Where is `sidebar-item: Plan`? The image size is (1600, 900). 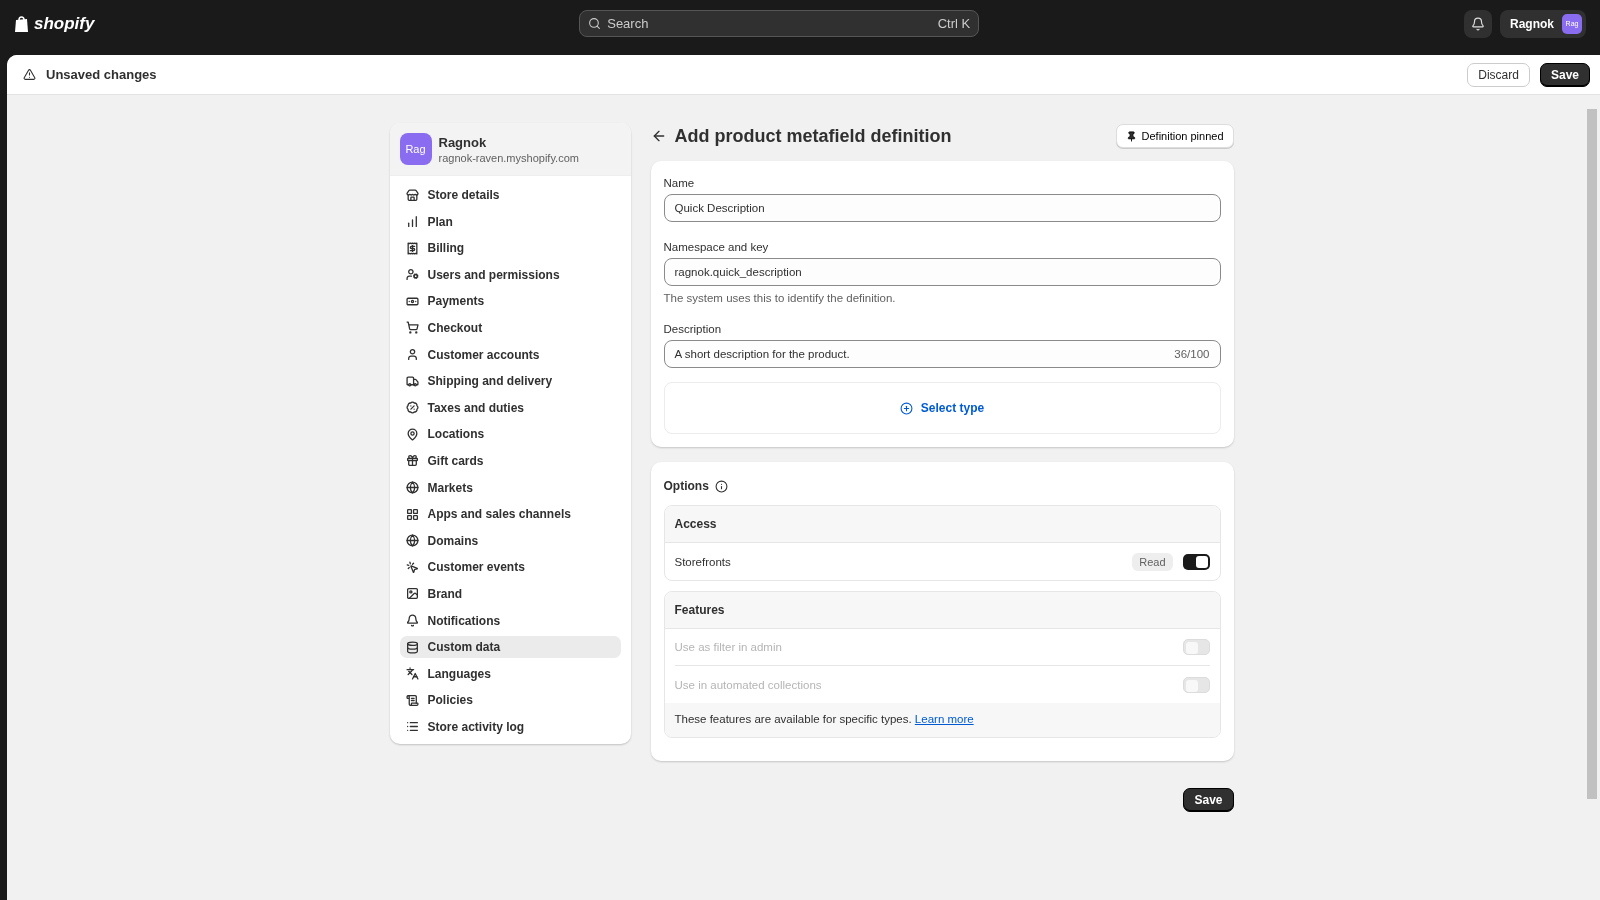
sidebar-item: Plan is located at coordinates (510, 221).